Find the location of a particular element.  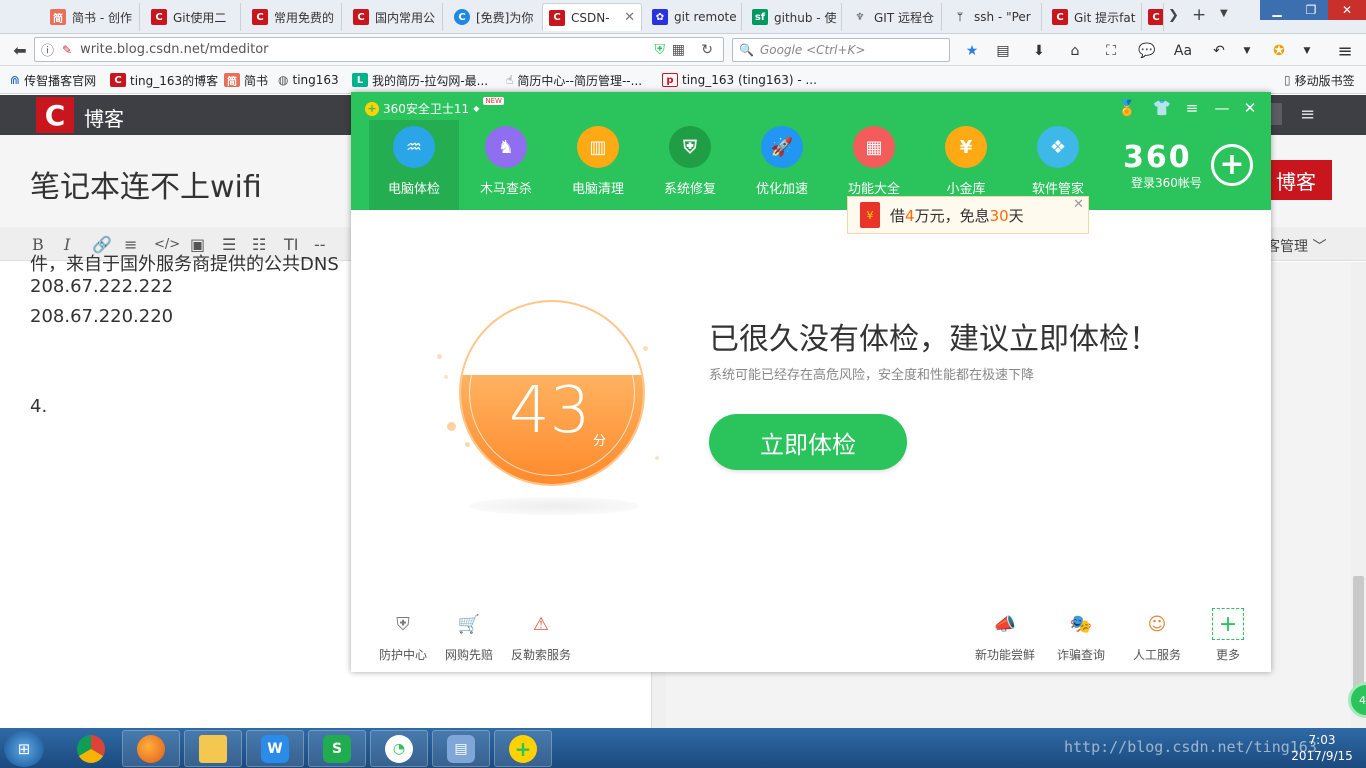

crop-icon: ⛶ is located at coordinates (1111, 51).